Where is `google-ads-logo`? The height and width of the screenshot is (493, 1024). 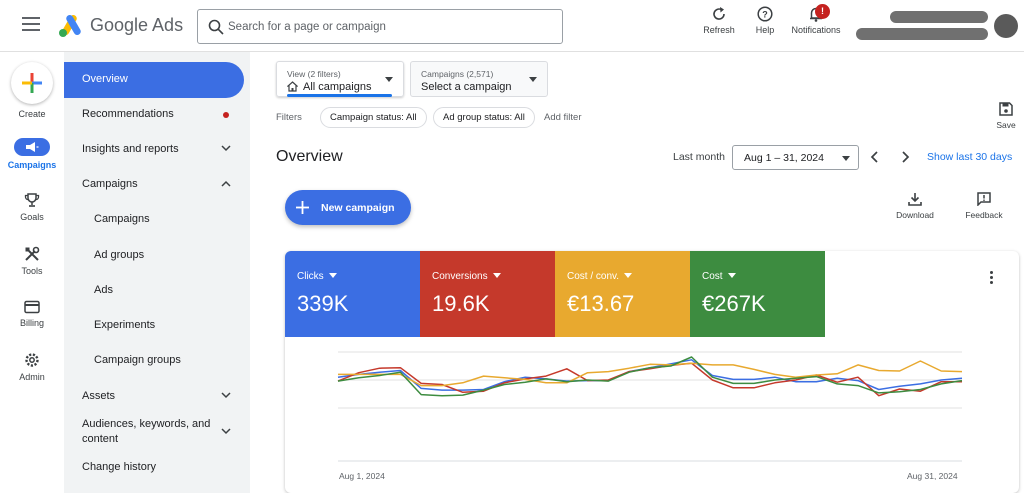 google-ads-logo is located at coordinates (70, 26).